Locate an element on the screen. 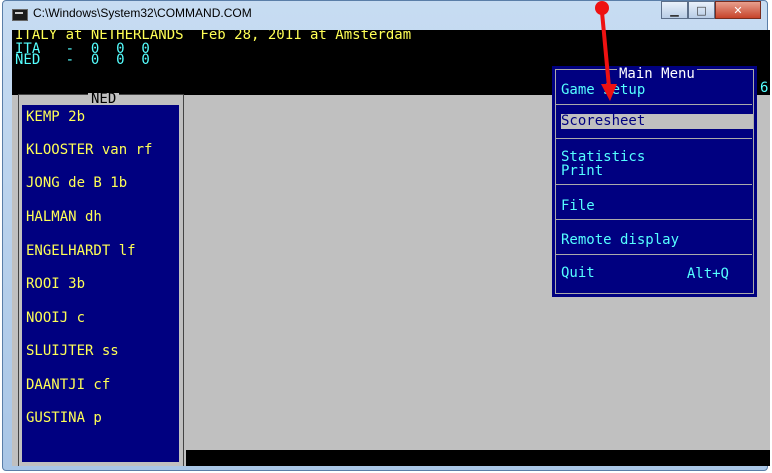  lineup-player: DAANTJI cf is located at coordinates (68, 385).